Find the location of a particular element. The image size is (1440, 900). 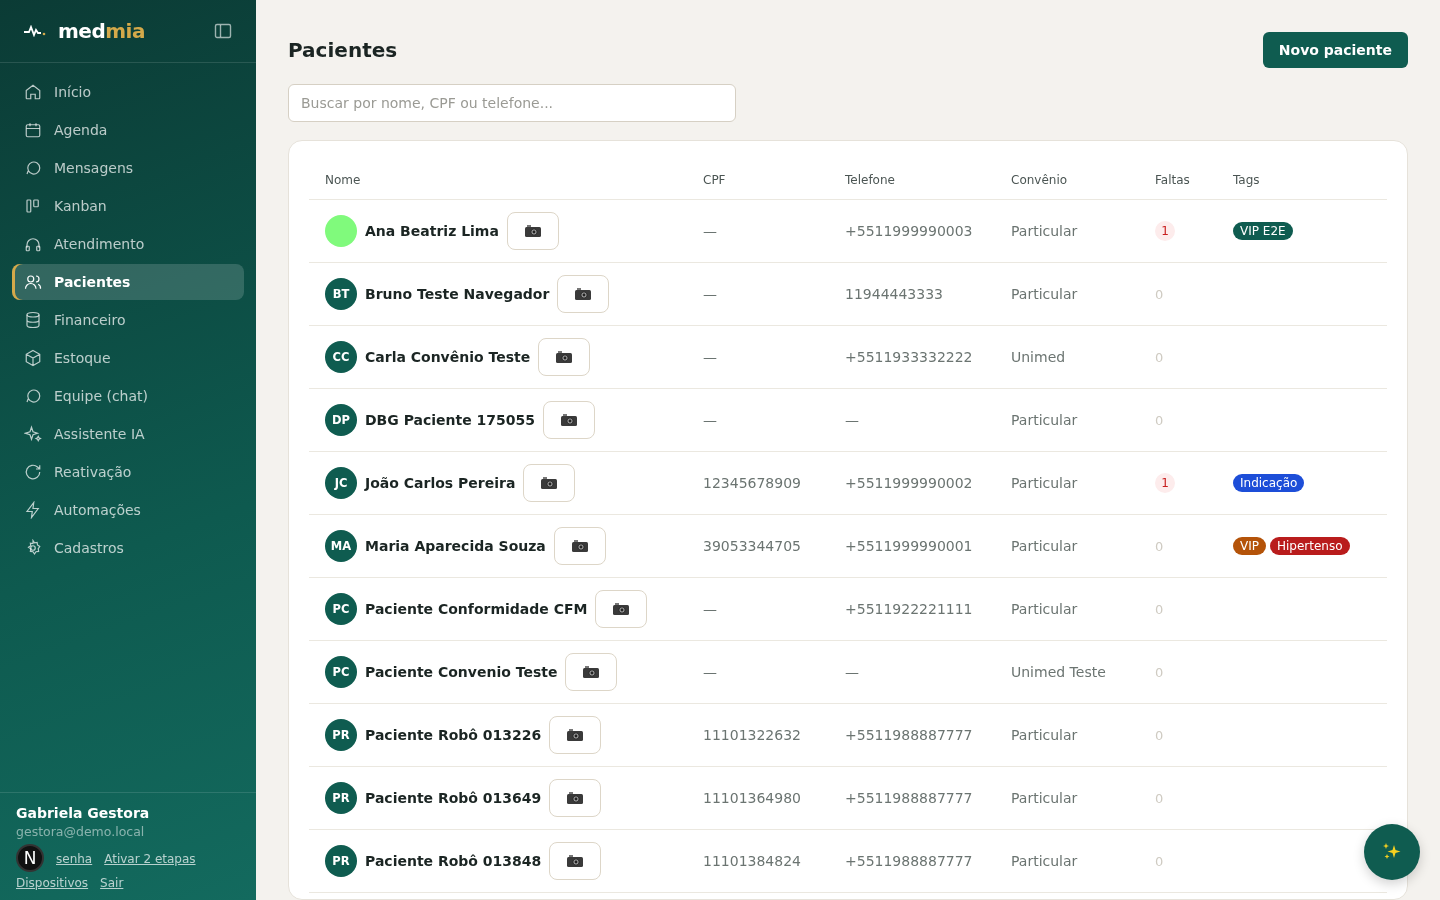

home-icon is located at coordinates (33, 92).